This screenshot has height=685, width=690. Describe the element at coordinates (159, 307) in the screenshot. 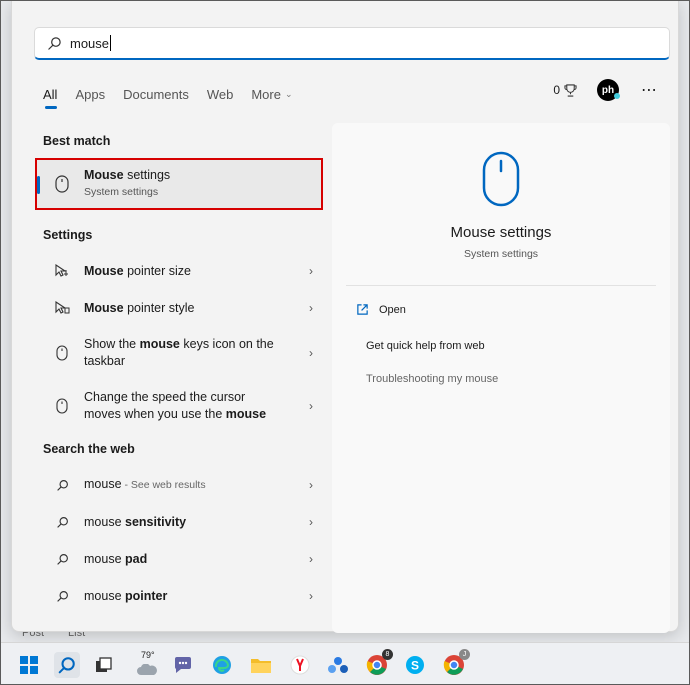

I see `item-label: pointer style` at that location.